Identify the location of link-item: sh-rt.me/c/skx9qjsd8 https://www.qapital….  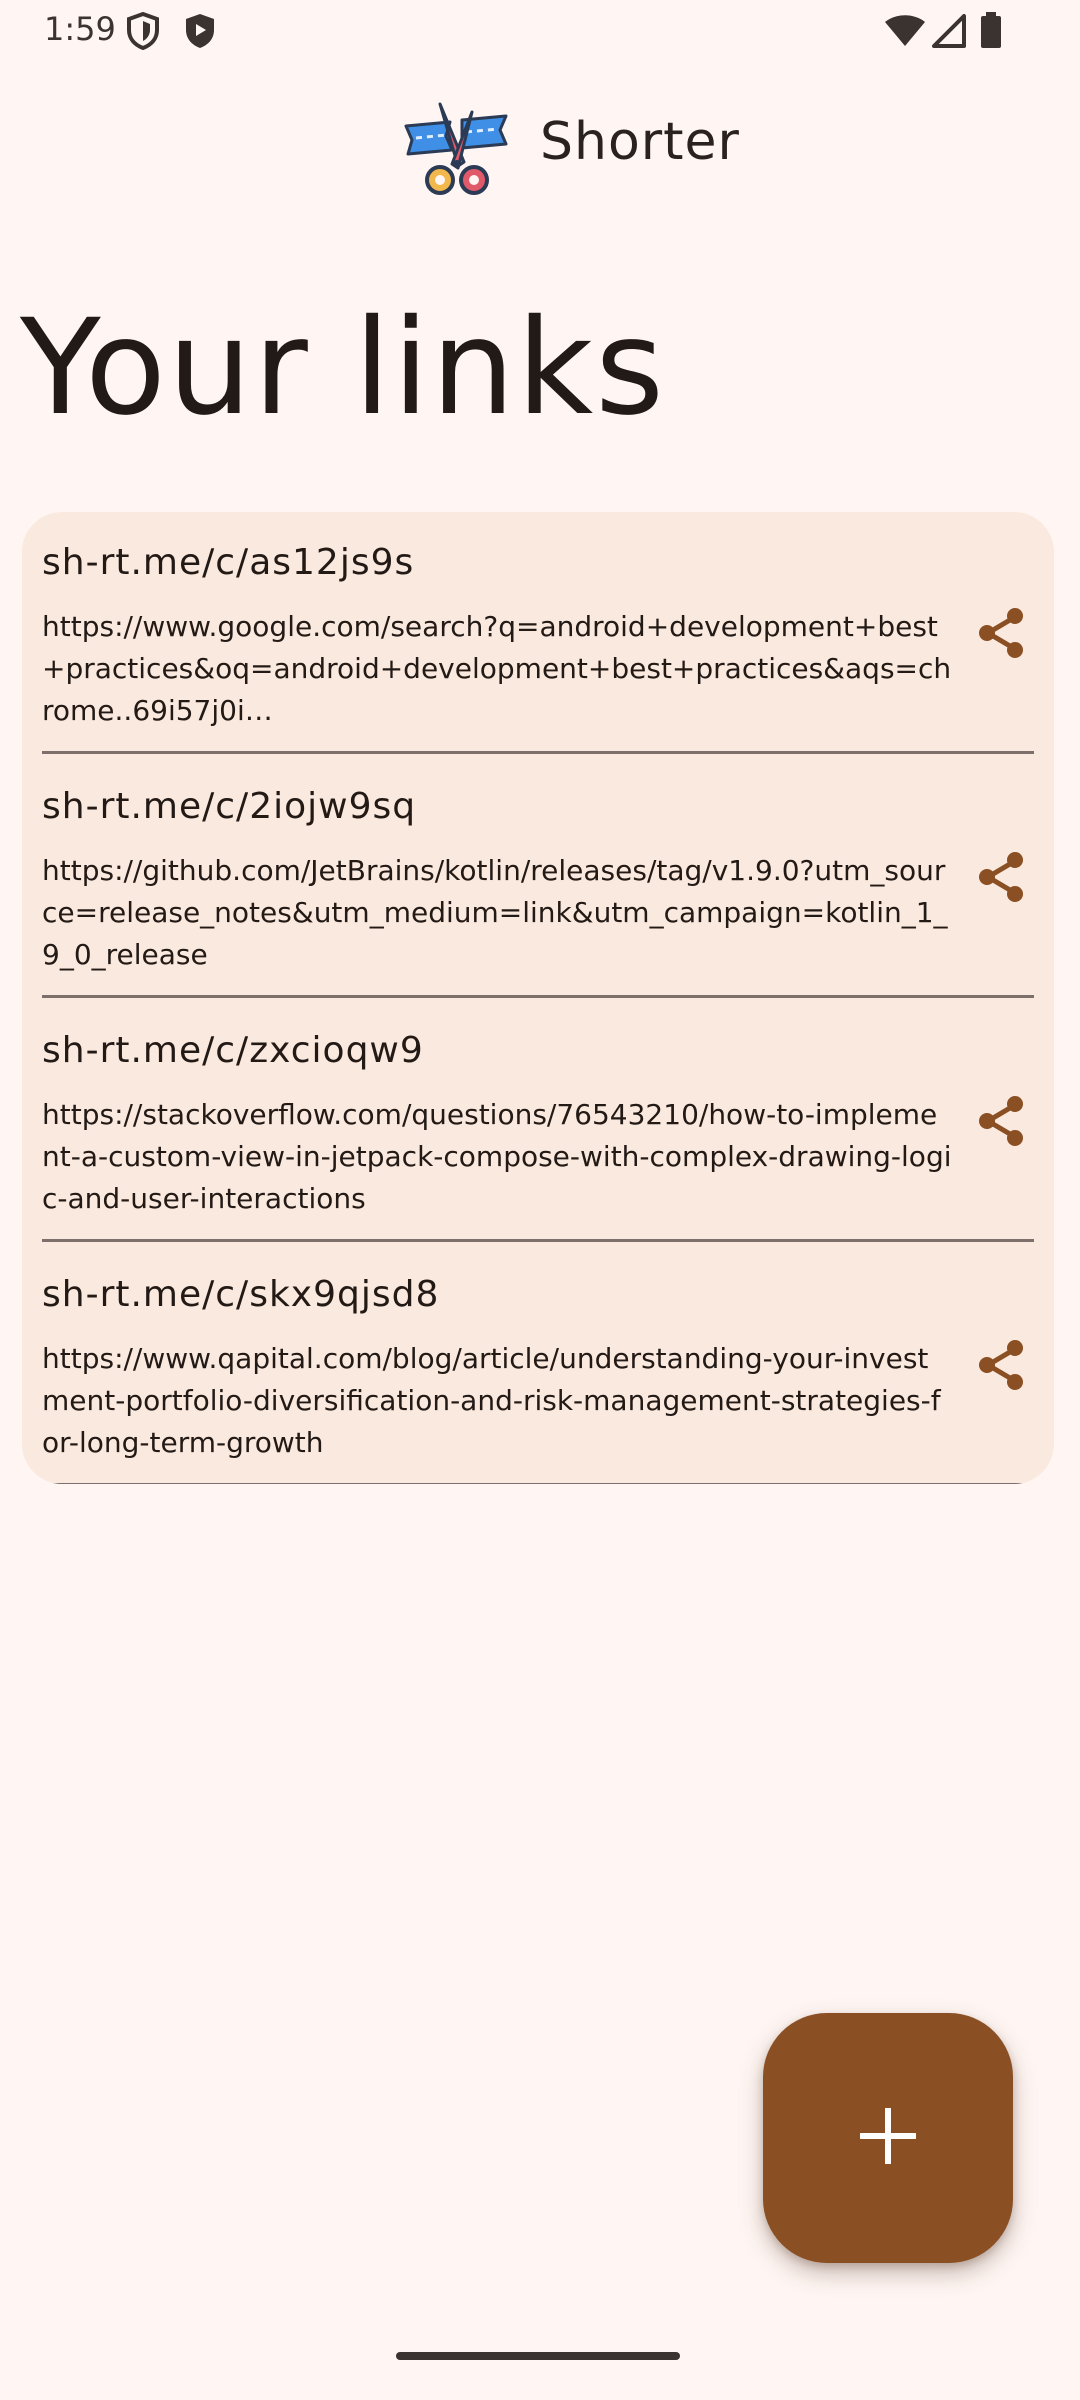
(538, 1364).